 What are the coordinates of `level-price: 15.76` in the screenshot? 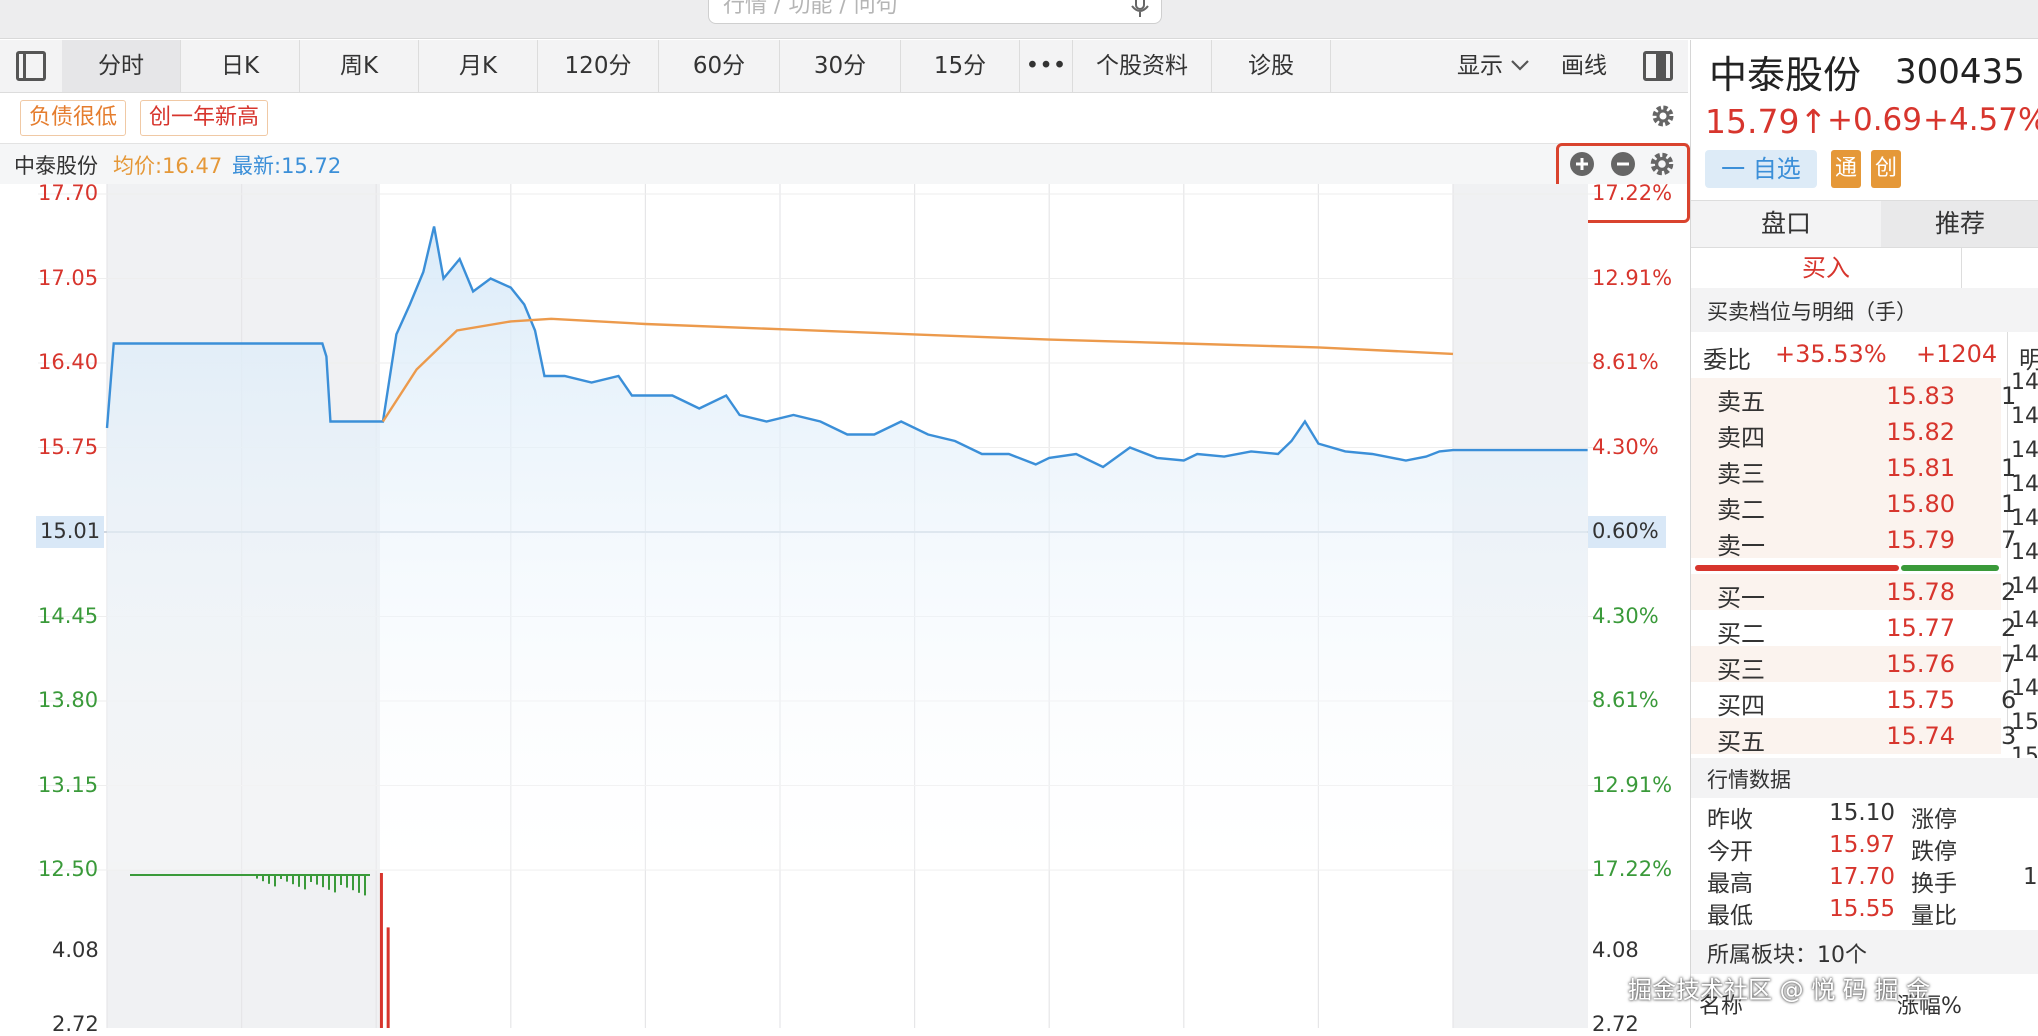 It's located at (1920, 664).